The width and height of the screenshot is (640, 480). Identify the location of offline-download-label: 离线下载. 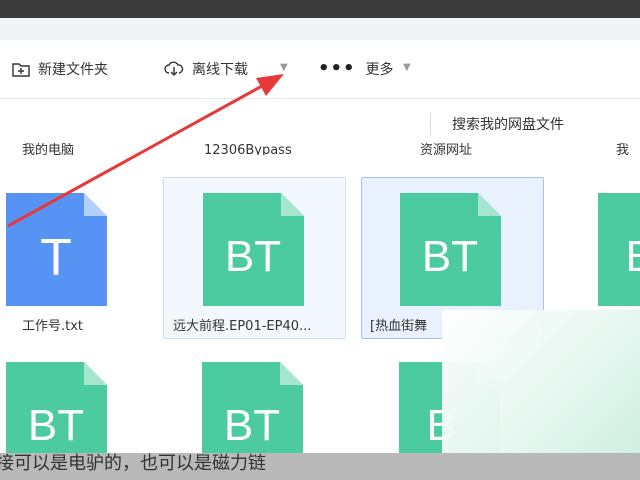
(220, 70).